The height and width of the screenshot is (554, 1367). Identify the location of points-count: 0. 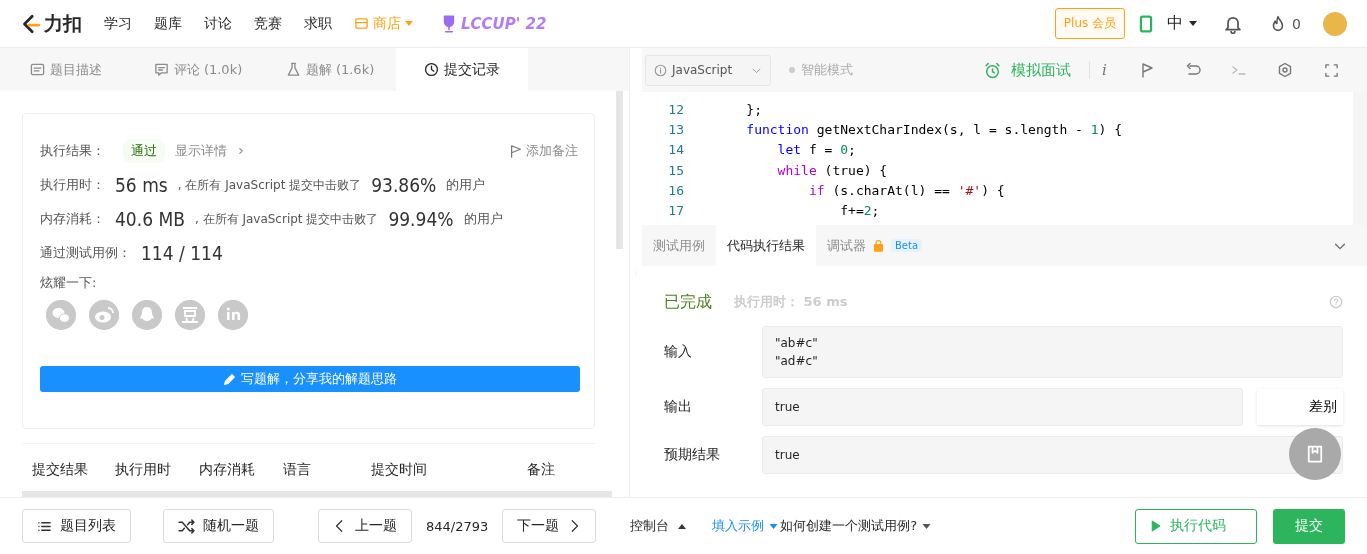
(1296, 23).